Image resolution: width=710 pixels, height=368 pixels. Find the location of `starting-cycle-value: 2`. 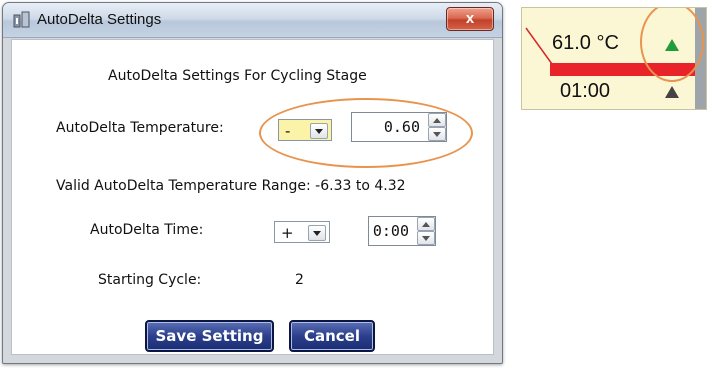

starting-cycle-value: 2 is located at coordinates (299, 280).